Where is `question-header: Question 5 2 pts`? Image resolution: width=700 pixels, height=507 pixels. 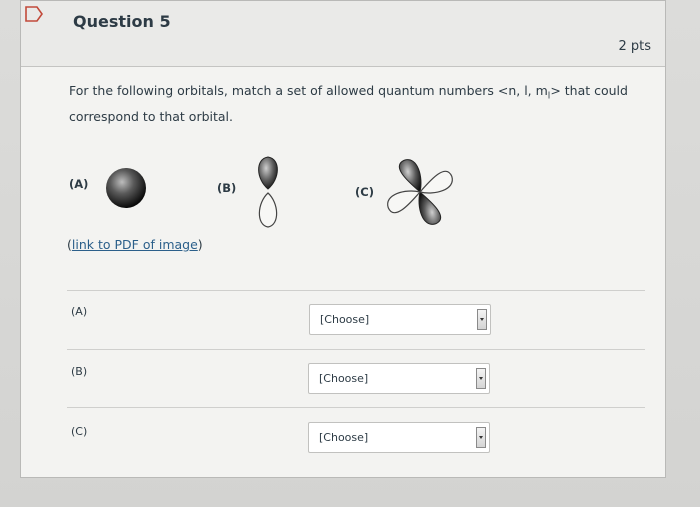 question-header: Question 5 2 pts is located at coordinates (343, 34).